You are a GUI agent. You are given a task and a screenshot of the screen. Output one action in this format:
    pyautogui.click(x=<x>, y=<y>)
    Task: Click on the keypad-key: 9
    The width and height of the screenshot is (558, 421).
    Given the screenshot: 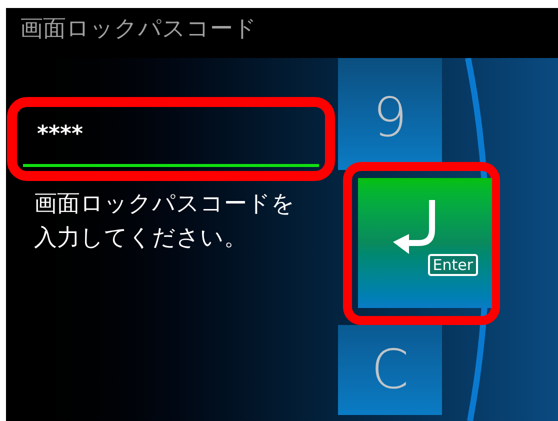 What is the action you would take?
    pyautogui.click(x=390, y=114)
    